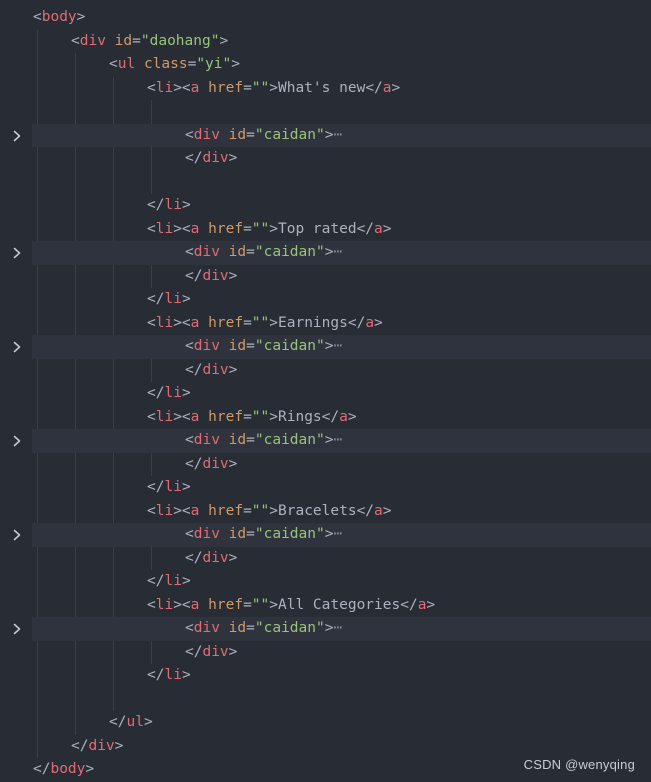  I want to click on code-text: </li>, so click(169, 488).